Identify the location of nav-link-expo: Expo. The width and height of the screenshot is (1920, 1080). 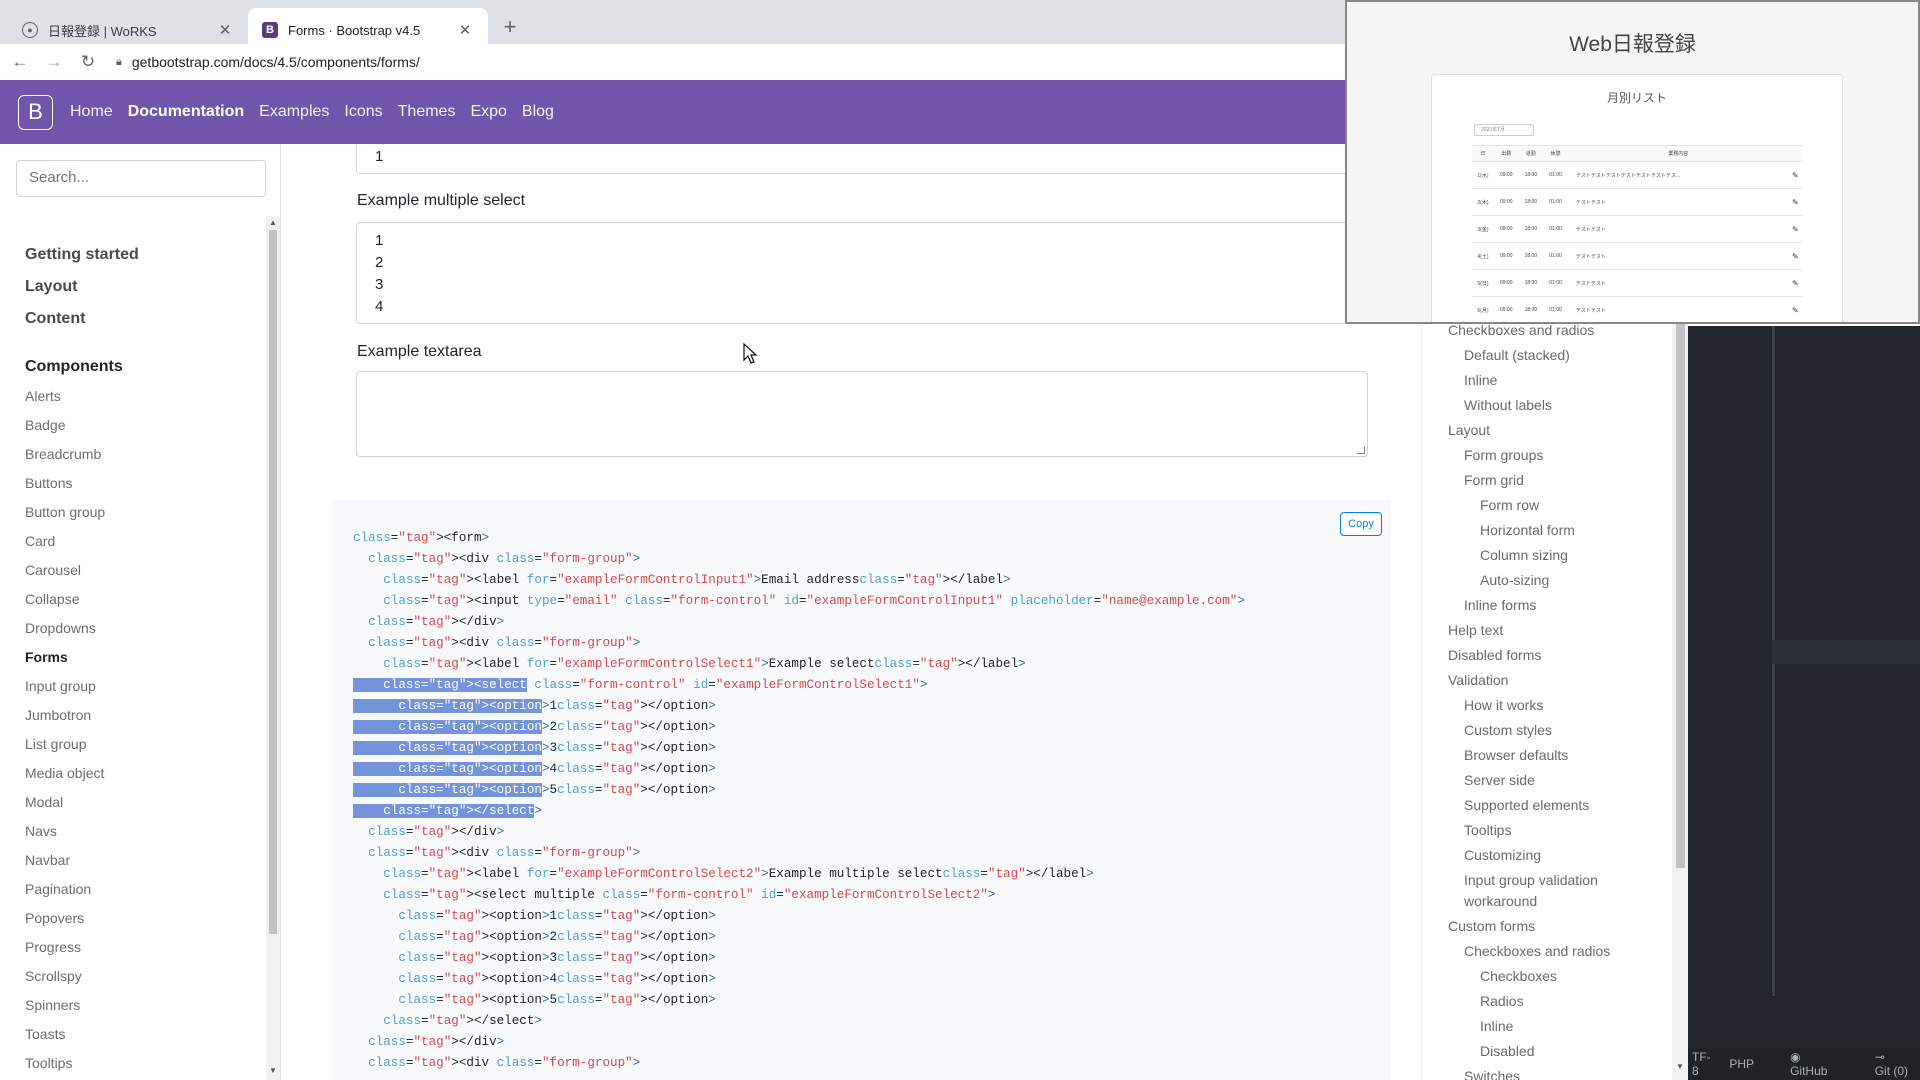
(488, 112).